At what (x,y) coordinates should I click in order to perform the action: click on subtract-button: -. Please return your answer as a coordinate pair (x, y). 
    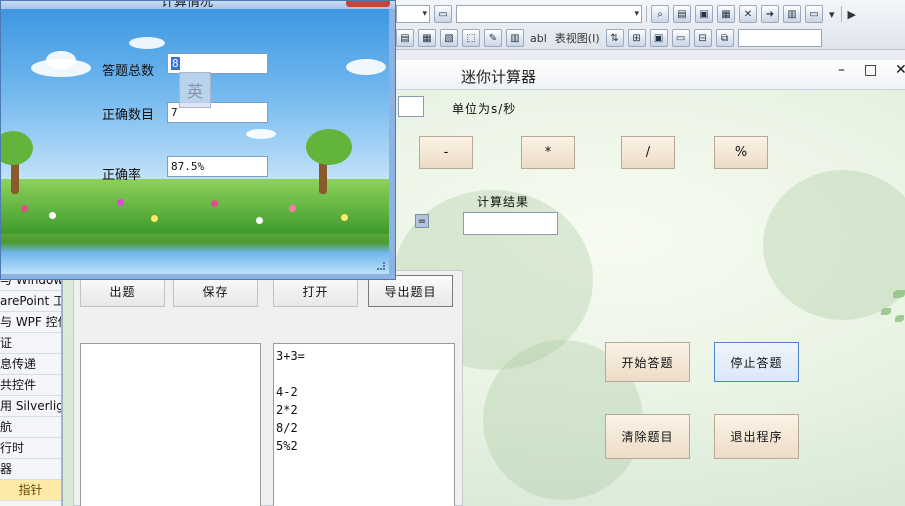
    Looking at the image, I should click on (446, 152).